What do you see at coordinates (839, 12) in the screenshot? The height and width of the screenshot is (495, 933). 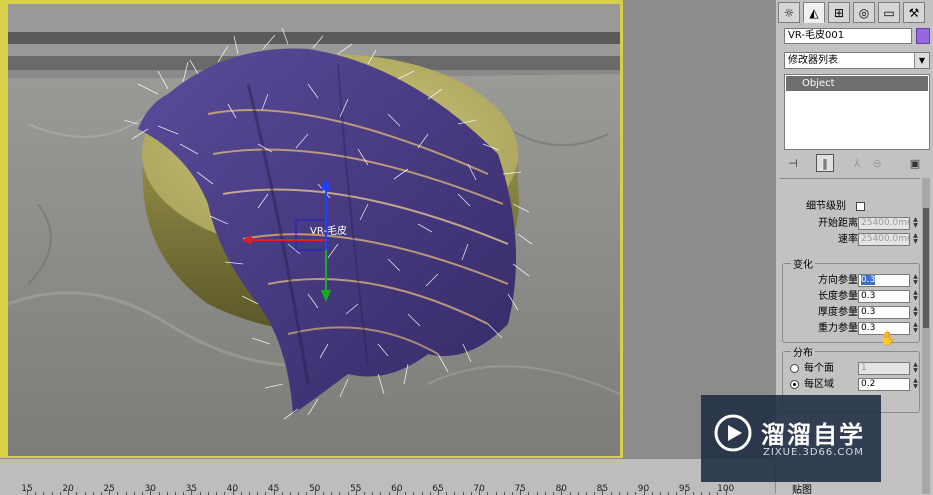 I see `hierarchy-tab-icon: ⊞` at bounding box center [839, 12].